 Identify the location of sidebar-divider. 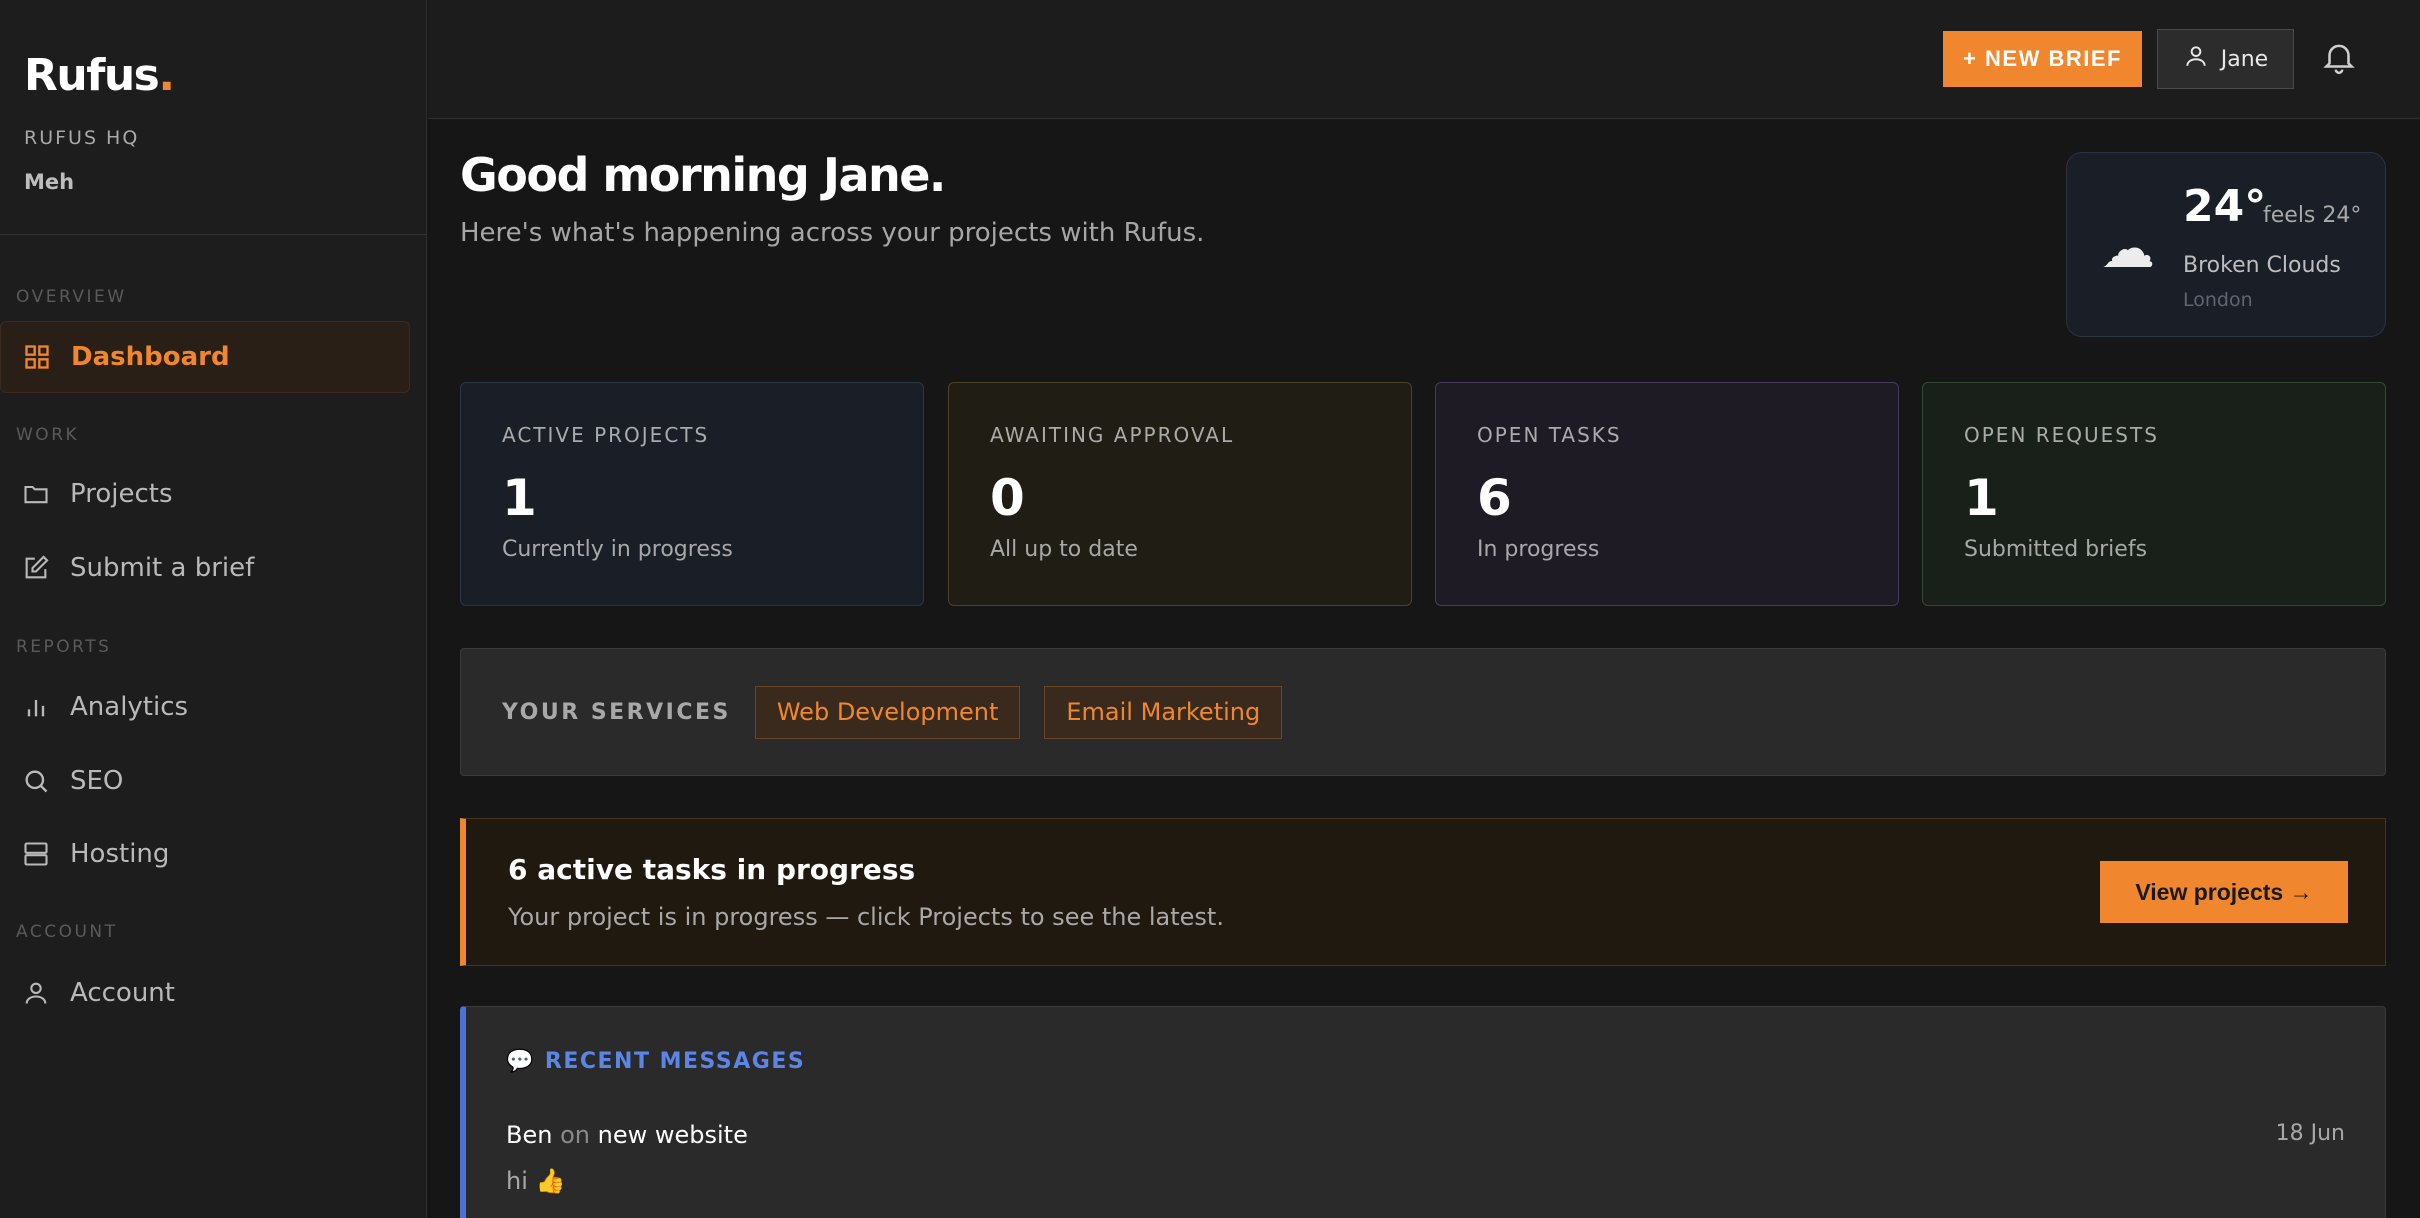
(213, 234).